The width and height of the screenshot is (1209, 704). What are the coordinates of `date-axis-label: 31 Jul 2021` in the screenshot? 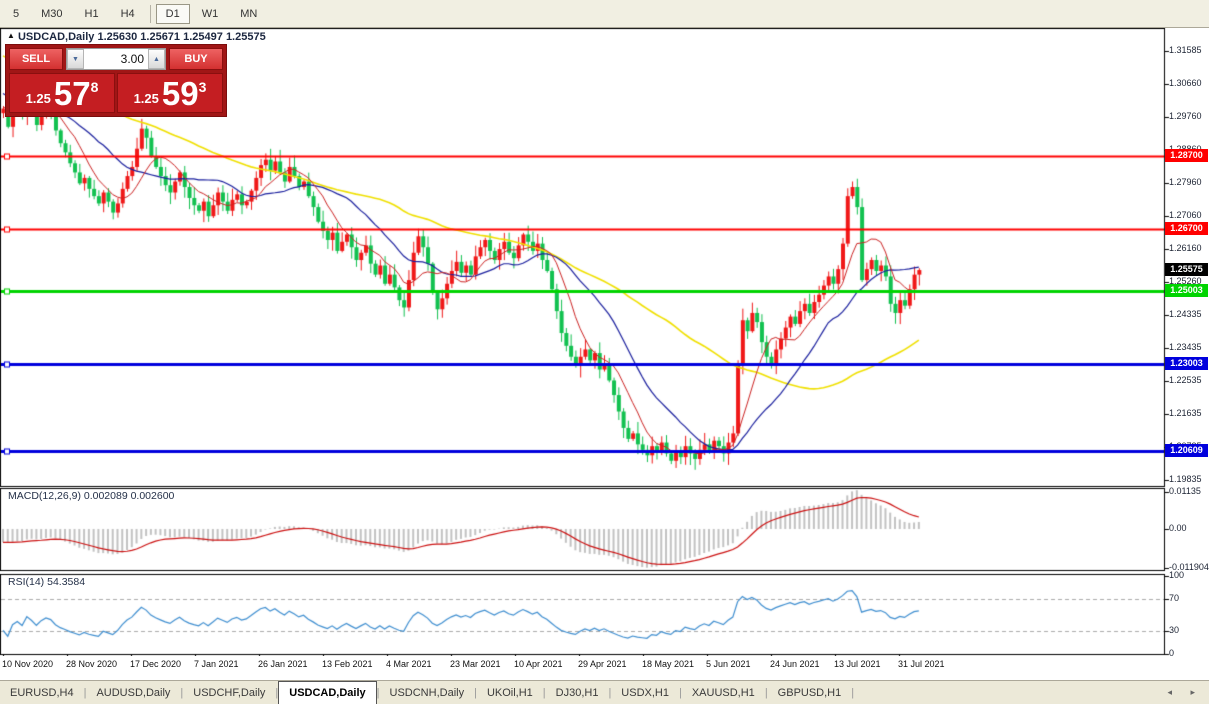 It's located at (921, 664).